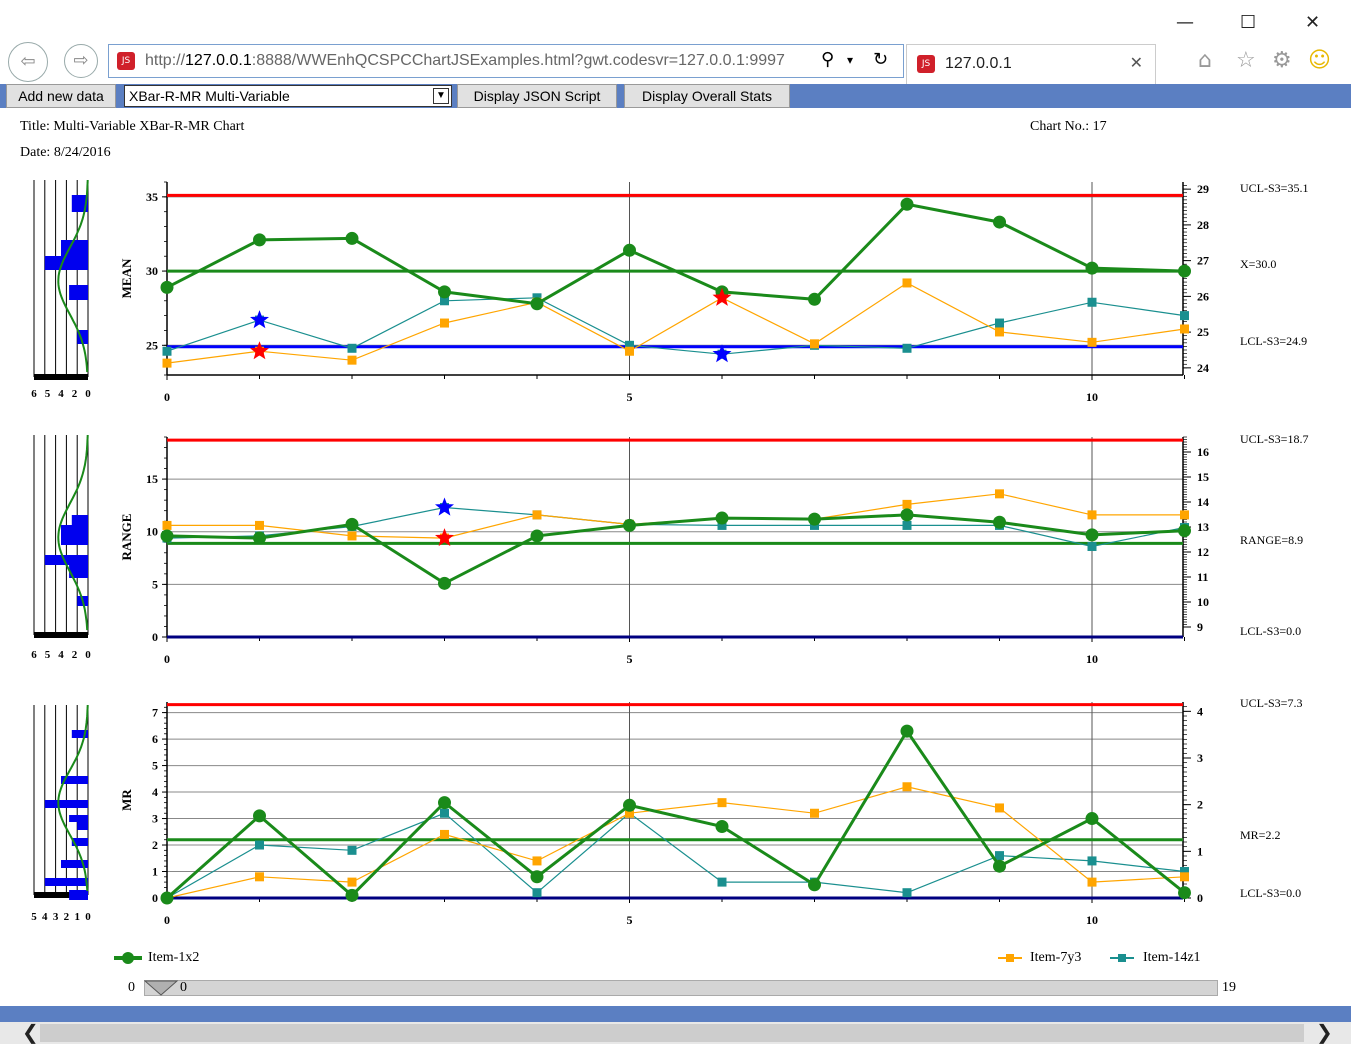  What do you see at coordinates (1274, 439) in the screenshot?
I see `limit-label: UCL-S3=18.7` at bounding box center [1274, 439].